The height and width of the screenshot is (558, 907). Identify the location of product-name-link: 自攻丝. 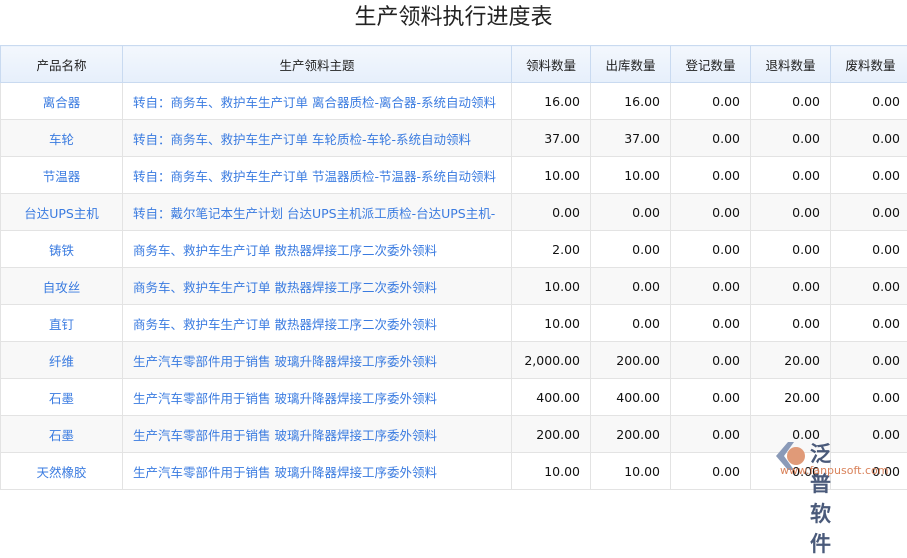
(62, 286).